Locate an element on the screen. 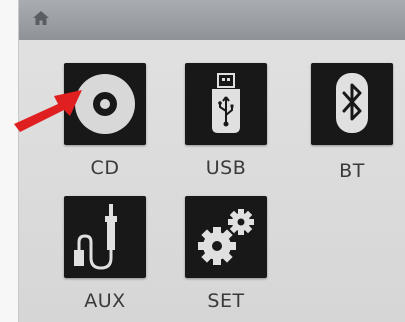 The height and width of the screenshot is (322, 405). set-button is located at coordinates (226, 237).